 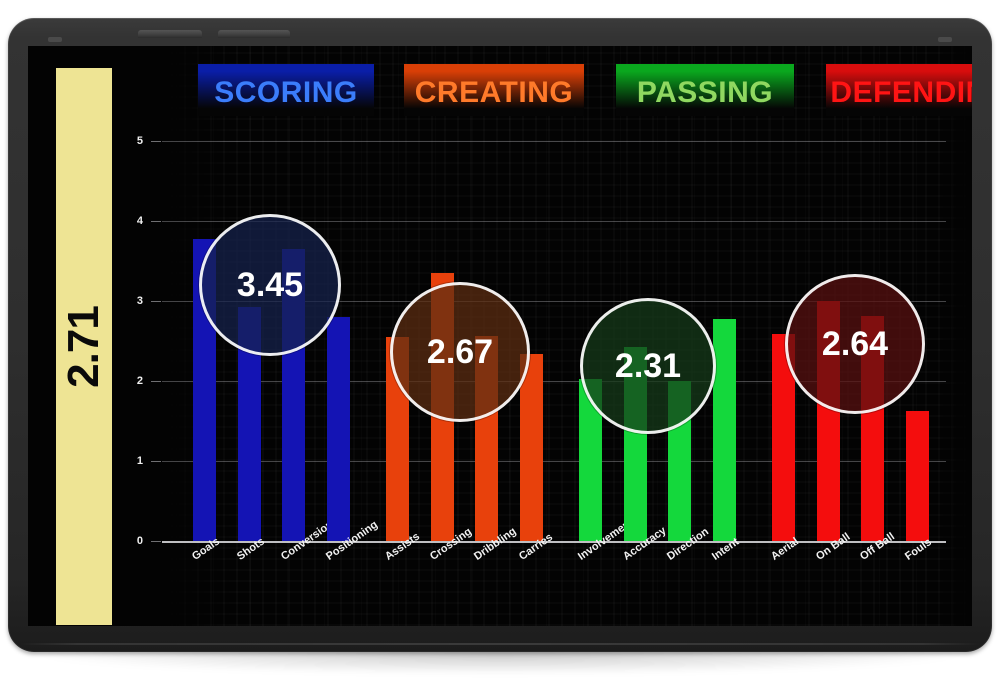 I want to click on y-axis-label: 4, so click(x=139, y=221).